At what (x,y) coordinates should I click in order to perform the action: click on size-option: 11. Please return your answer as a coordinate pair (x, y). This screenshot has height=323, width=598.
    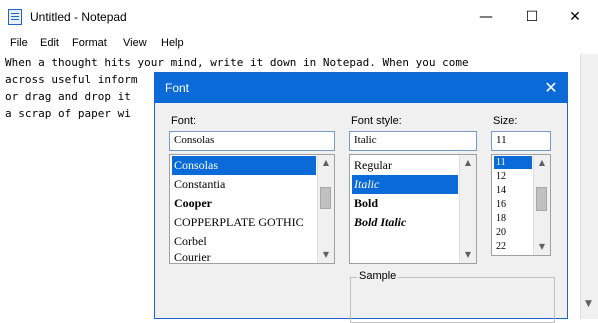
    Looking at the image, I should click on (513, 162).